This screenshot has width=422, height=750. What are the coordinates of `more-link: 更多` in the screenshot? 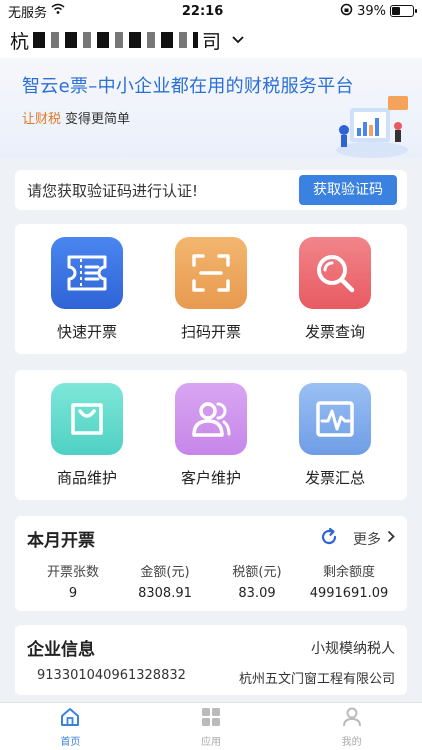 It's located at (374, 539).